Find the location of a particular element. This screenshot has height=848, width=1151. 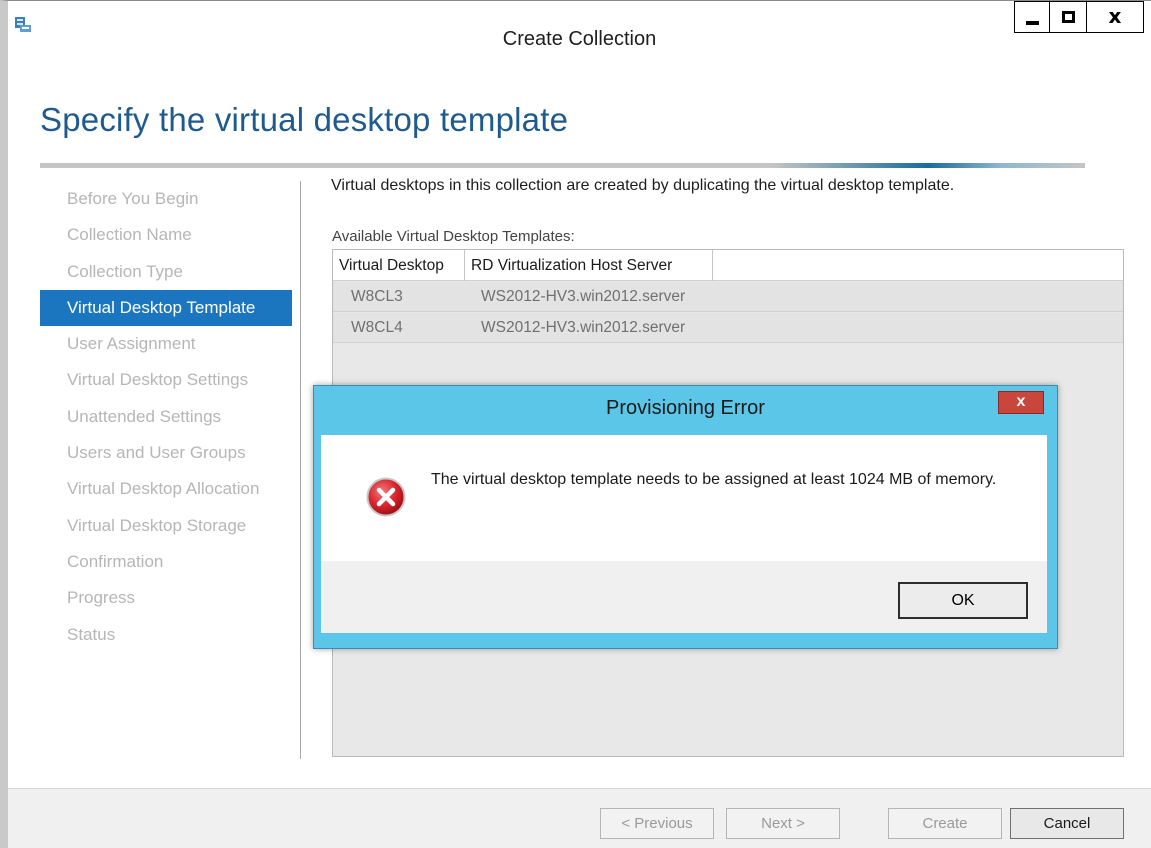

maximize-icon is located at coordinates (1068, 17).